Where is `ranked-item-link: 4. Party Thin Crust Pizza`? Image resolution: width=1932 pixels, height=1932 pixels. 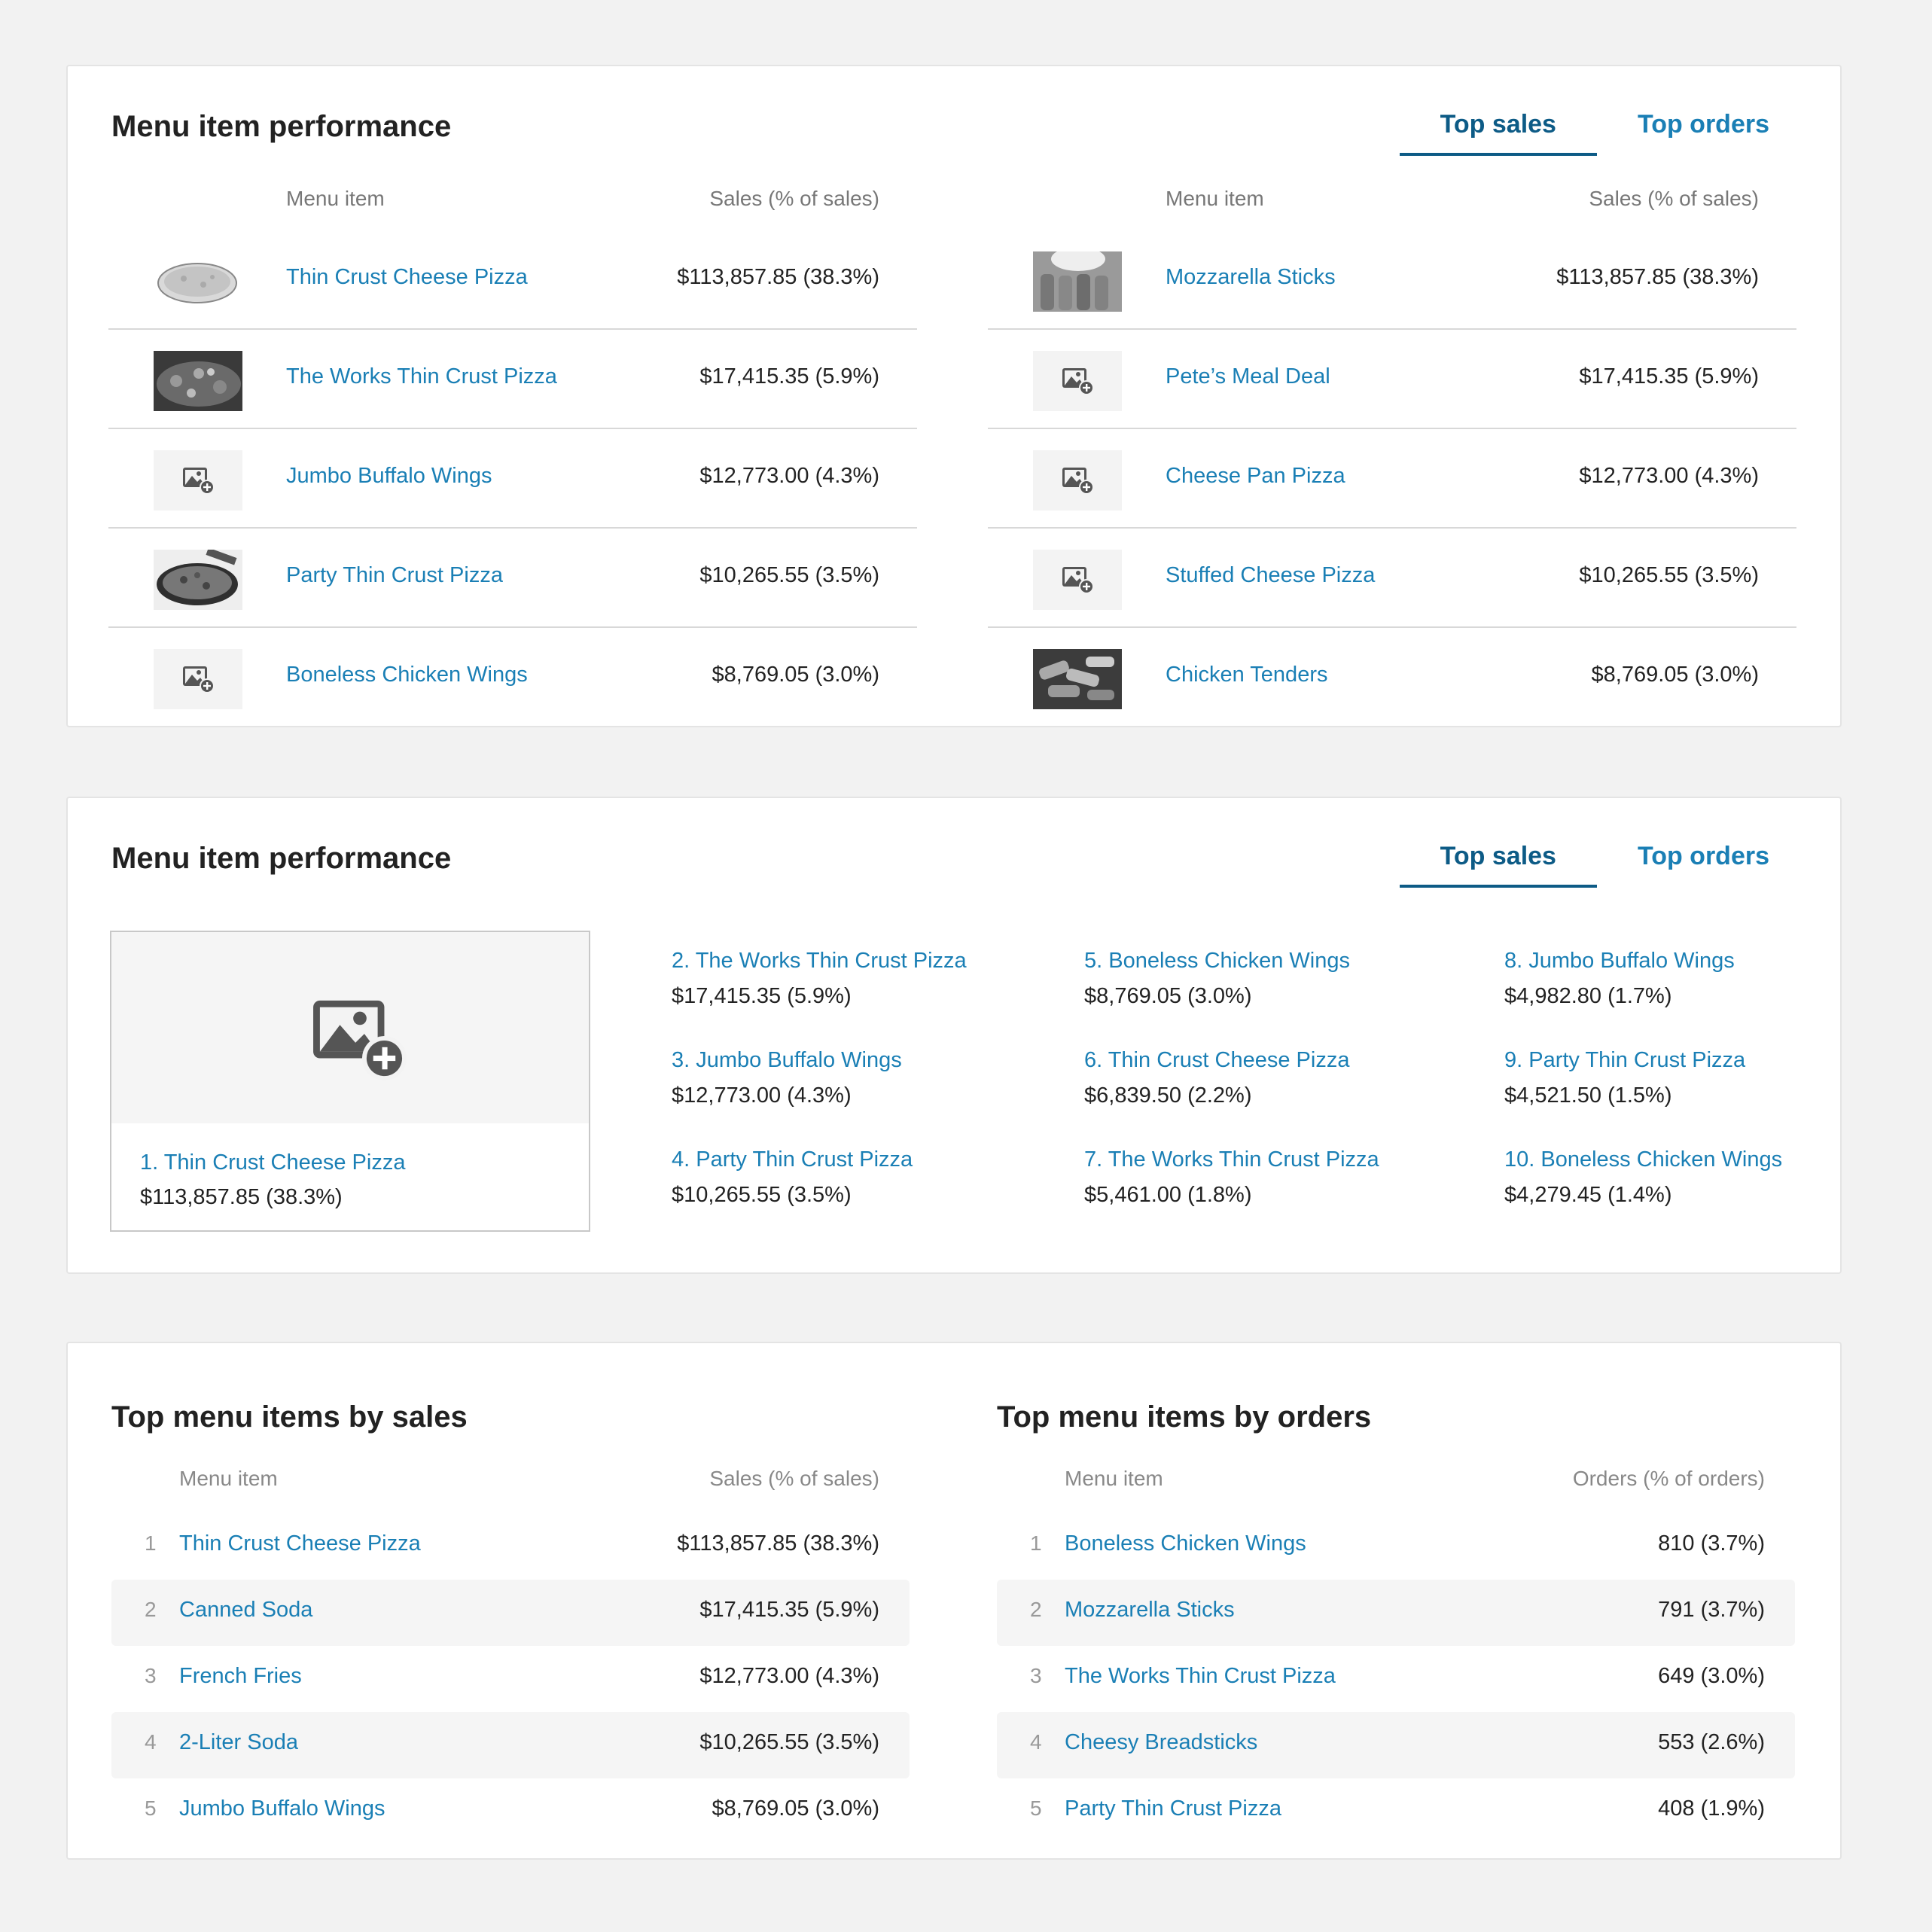
ranked-item-link: 4. Party Thin Crust Pizza is located at coordinates (853, 1159).